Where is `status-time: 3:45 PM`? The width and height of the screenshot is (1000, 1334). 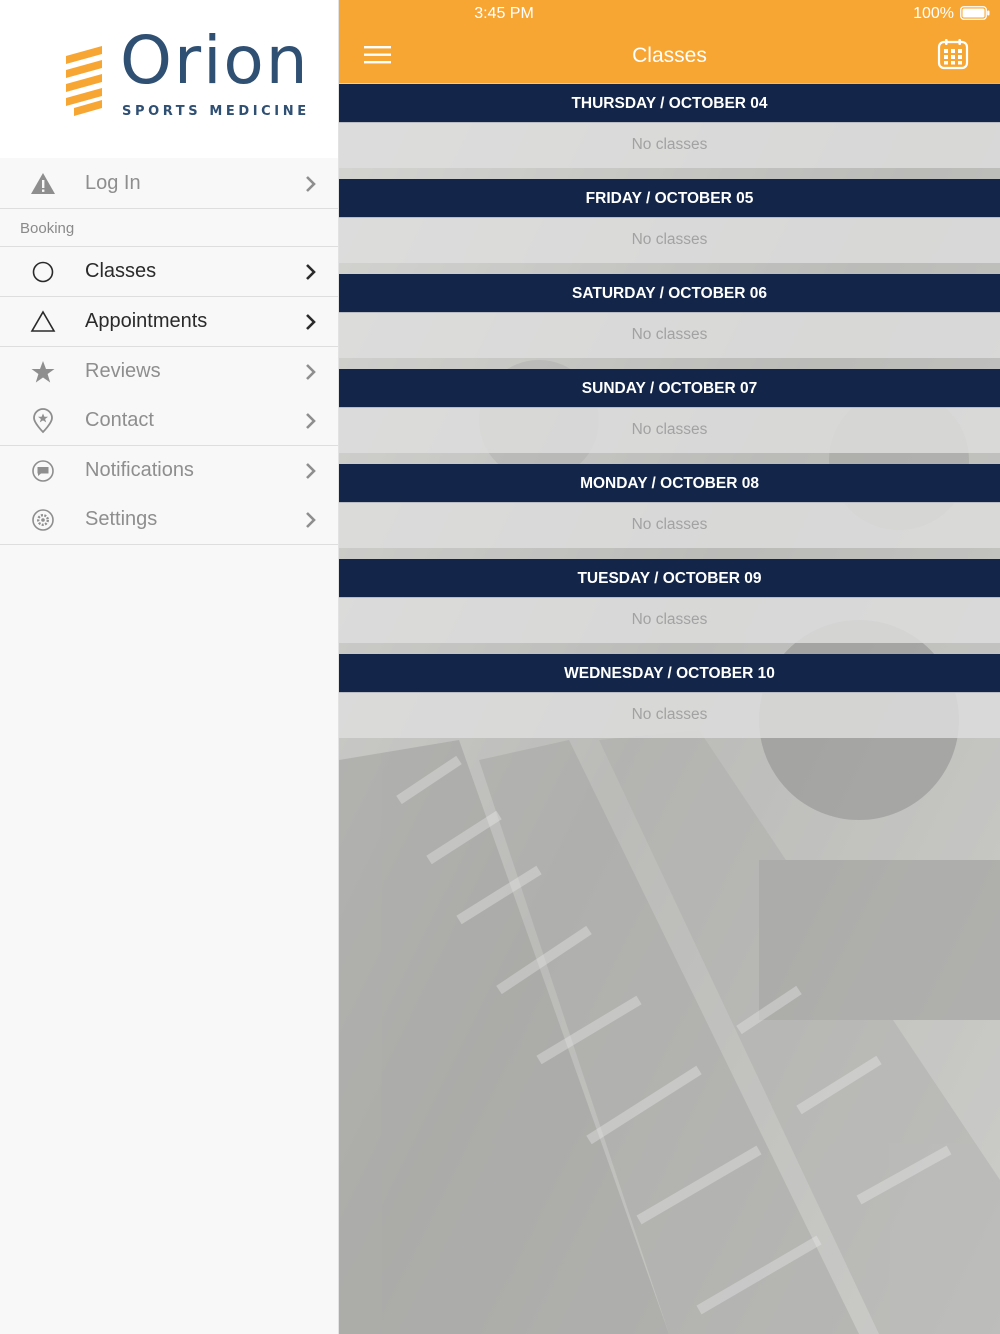
status-time: 3:45 PM is located at coordinates (504, 13).